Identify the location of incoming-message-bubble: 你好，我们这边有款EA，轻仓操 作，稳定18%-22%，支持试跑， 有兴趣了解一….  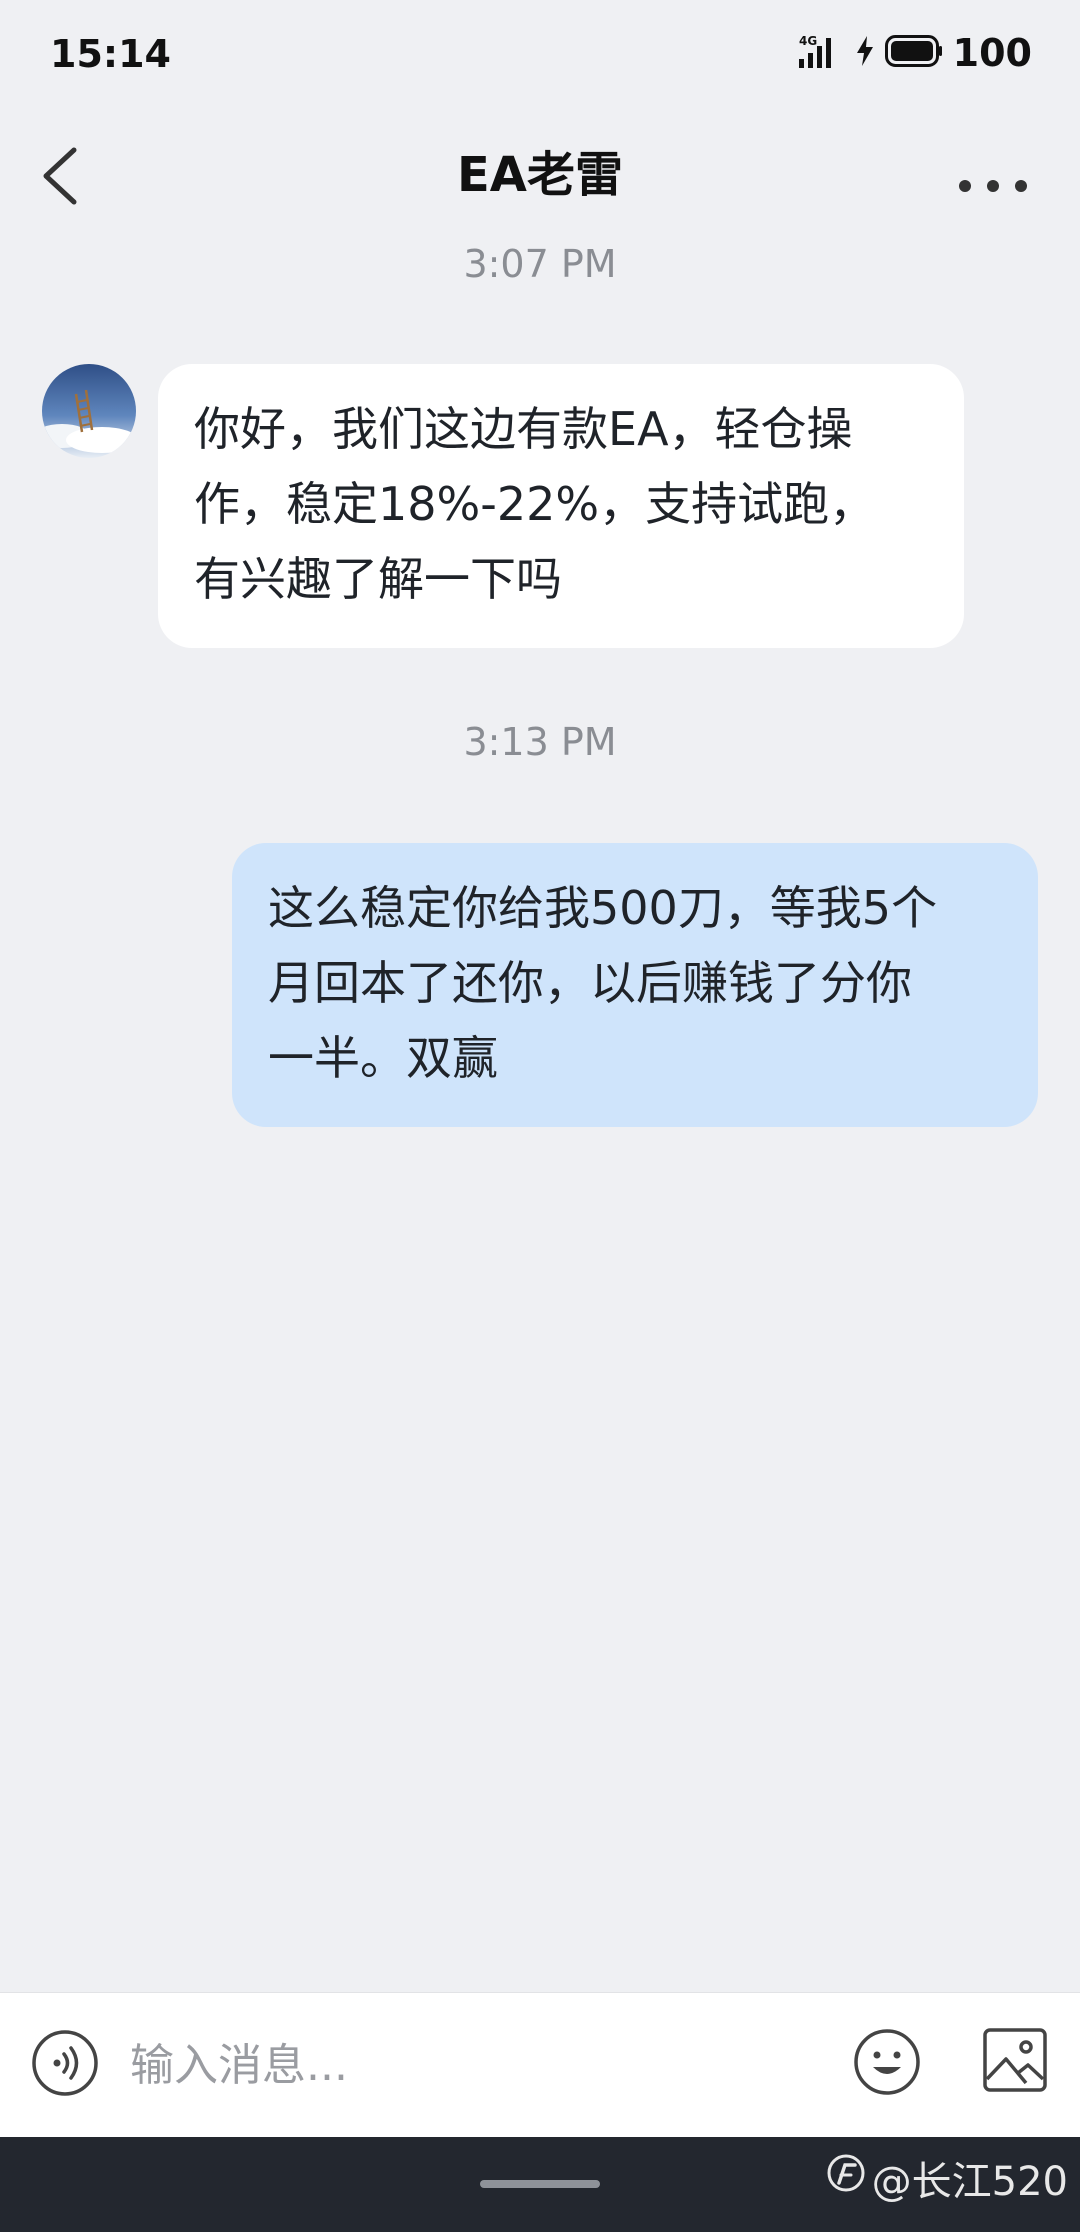
(561, 506).